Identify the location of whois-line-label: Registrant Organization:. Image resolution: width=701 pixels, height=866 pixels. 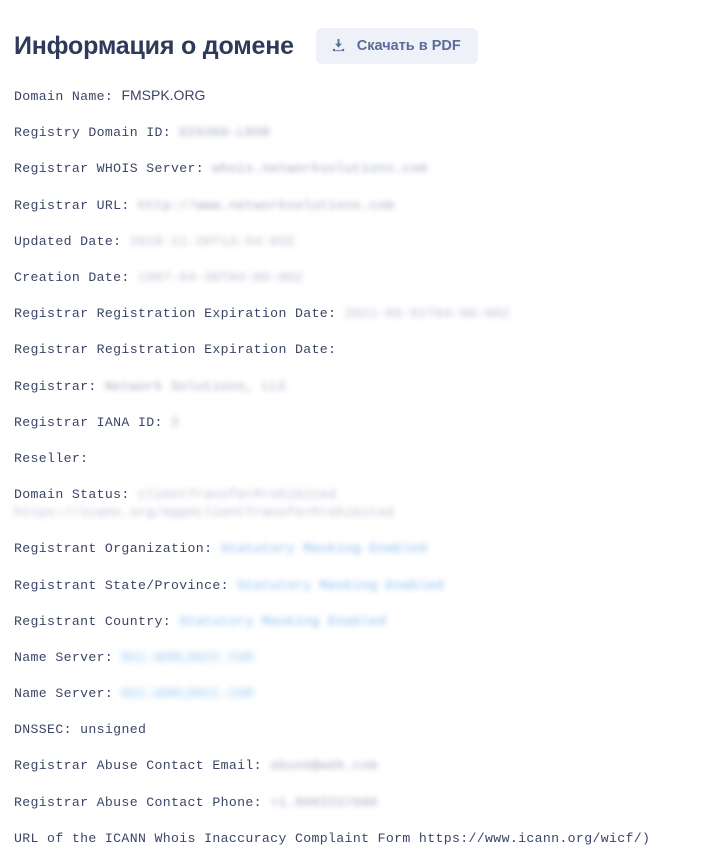
(117, 549).